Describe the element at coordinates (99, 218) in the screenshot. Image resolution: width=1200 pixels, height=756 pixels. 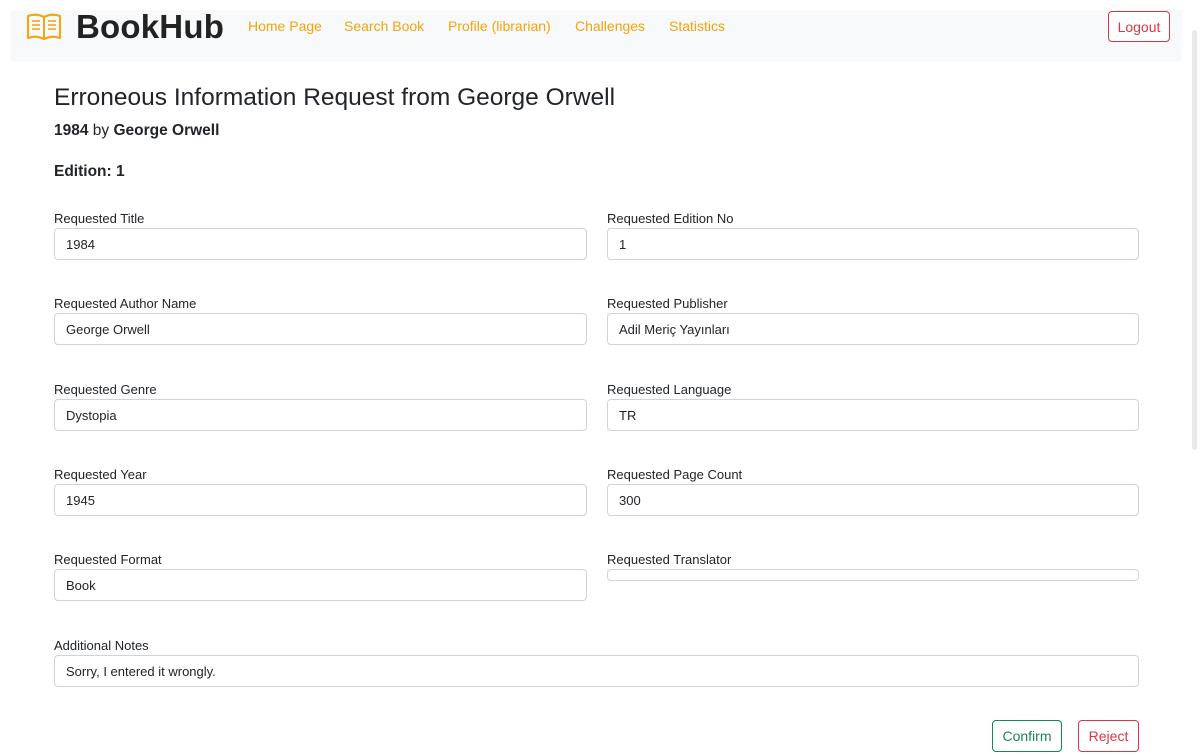
I see `requested-title-label: Requested Title` at that location.